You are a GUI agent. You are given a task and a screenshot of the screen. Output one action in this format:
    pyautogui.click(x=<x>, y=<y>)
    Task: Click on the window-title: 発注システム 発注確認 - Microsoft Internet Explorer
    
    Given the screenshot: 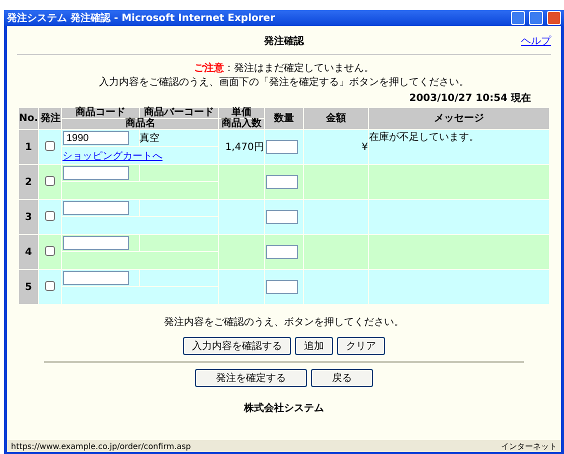 What is the action you would take?
    pyautogui.click(x=141, y=18)
    